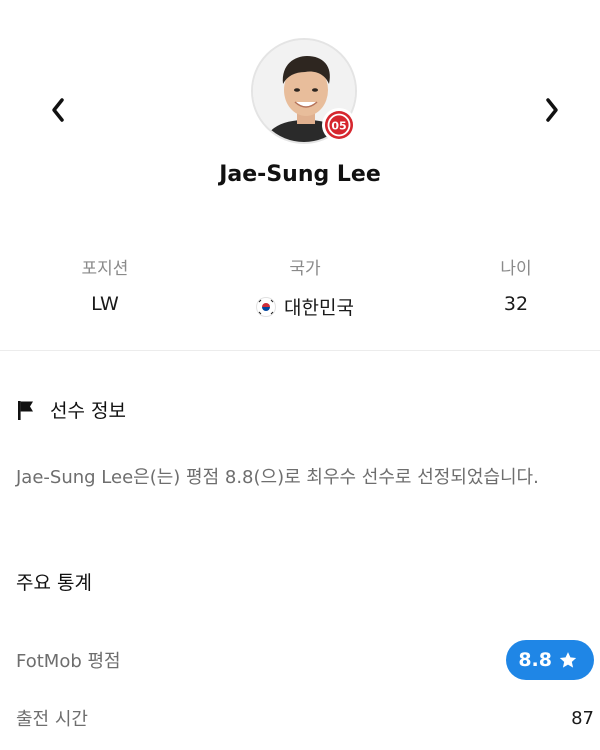  I want to click on age-column: 나이 32, so click(516, 284).